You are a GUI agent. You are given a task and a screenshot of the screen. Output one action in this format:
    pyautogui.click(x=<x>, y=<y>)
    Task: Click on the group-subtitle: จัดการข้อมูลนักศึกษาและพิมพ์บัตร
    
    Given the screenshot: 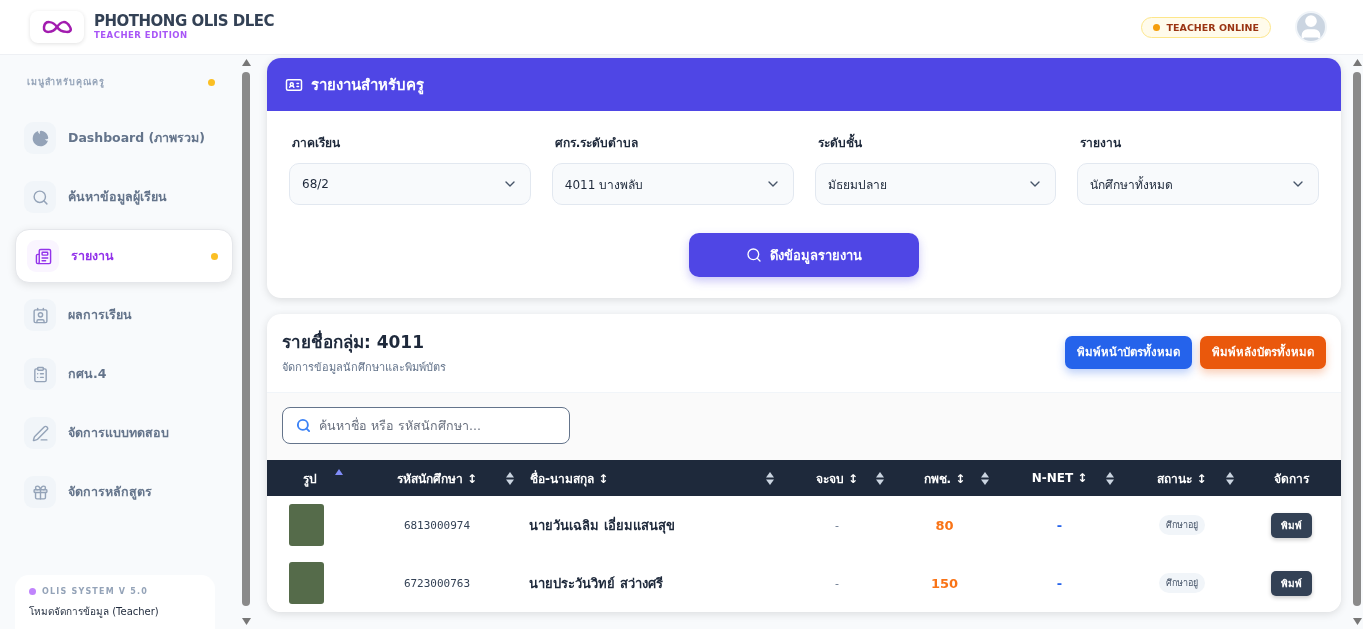 What is the action you would take?
    pyautogui.click(x=364, y=368)
    